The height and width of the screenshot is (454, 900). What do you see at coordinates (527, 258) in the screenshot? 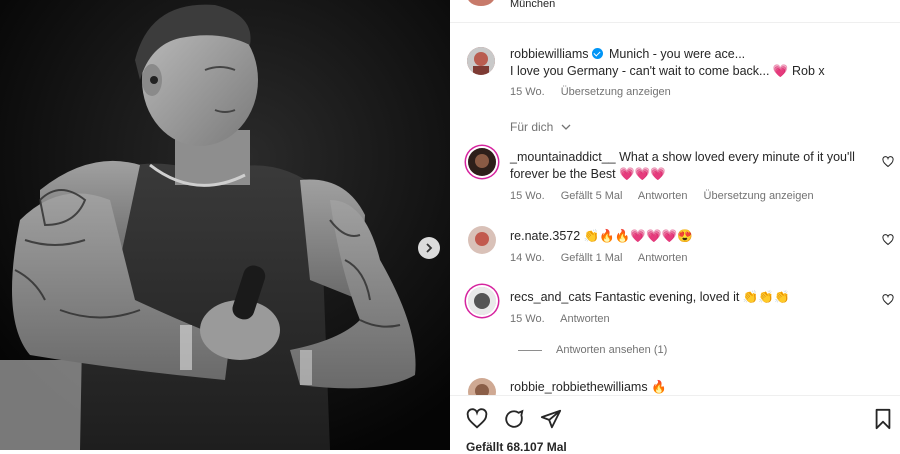
I see `comment-time: 14 Wo.` at bounding box center [527, 258].